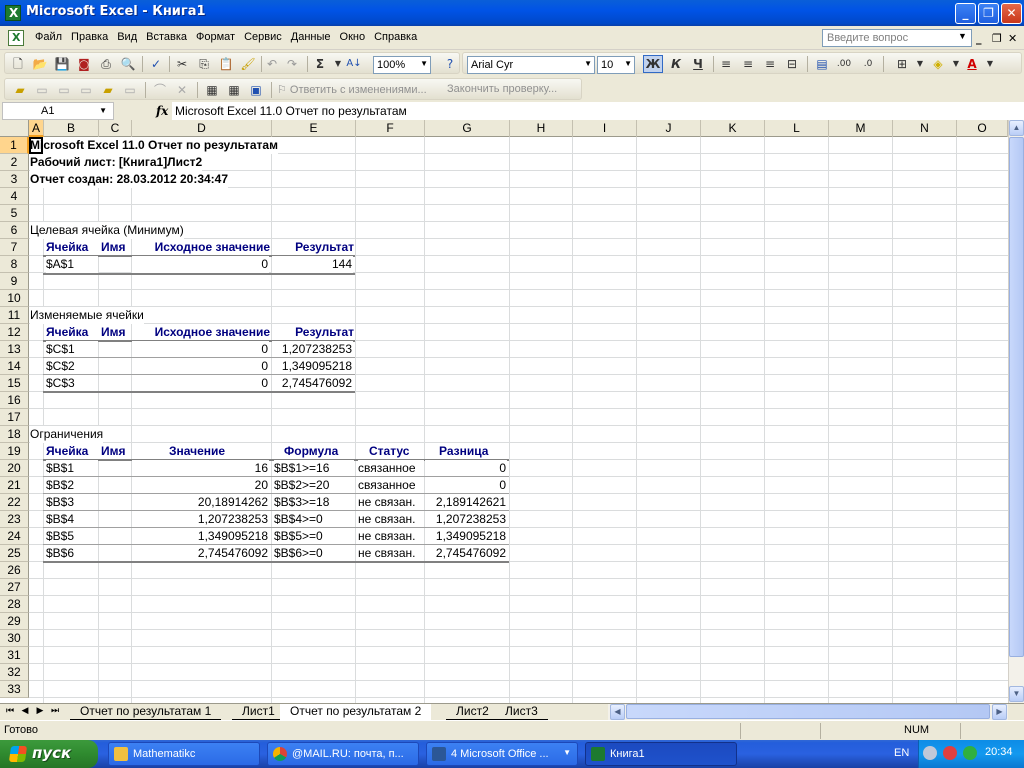  I want to click on changing-header-name: Имя, so click(116, 332).